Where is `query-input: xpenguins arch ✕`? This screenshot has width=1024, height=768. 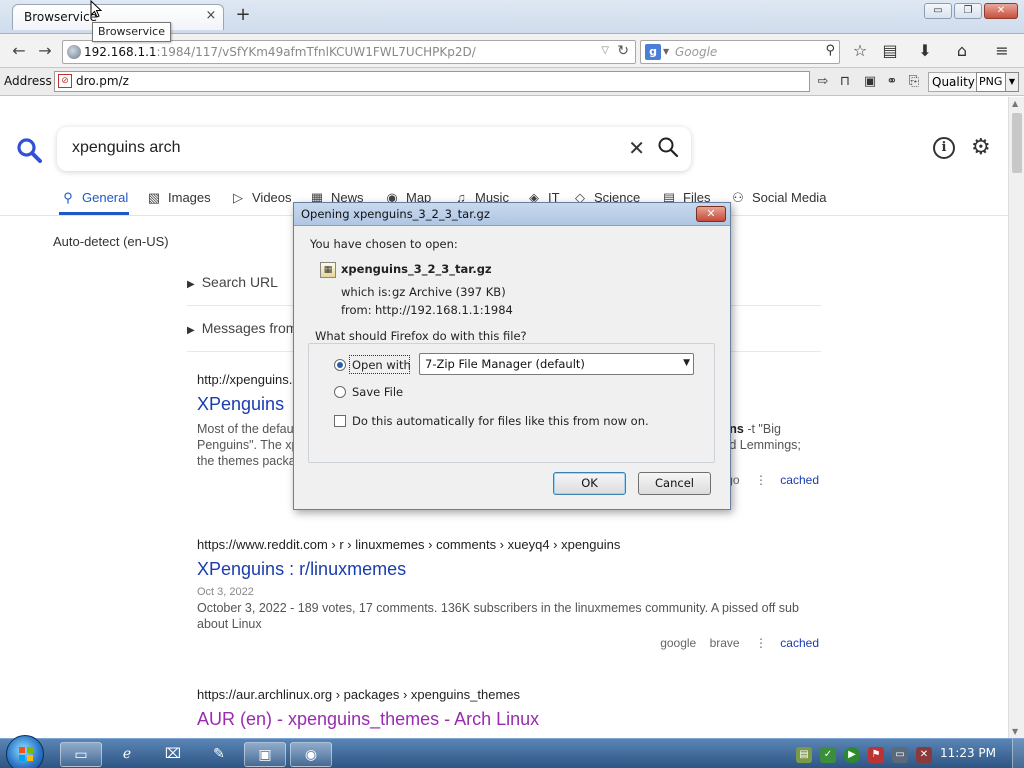 query-input: xpenguins arch ✕ is located at coordinates (374, 149).